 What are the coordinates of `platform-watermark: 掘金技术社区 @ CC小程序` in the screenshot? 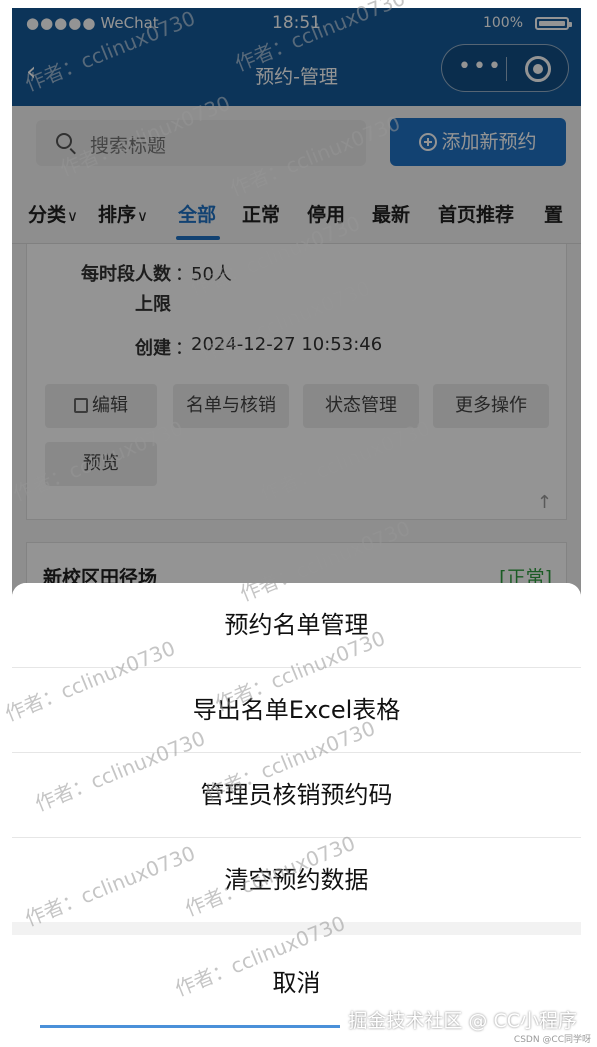 It's located at (462, 1021).